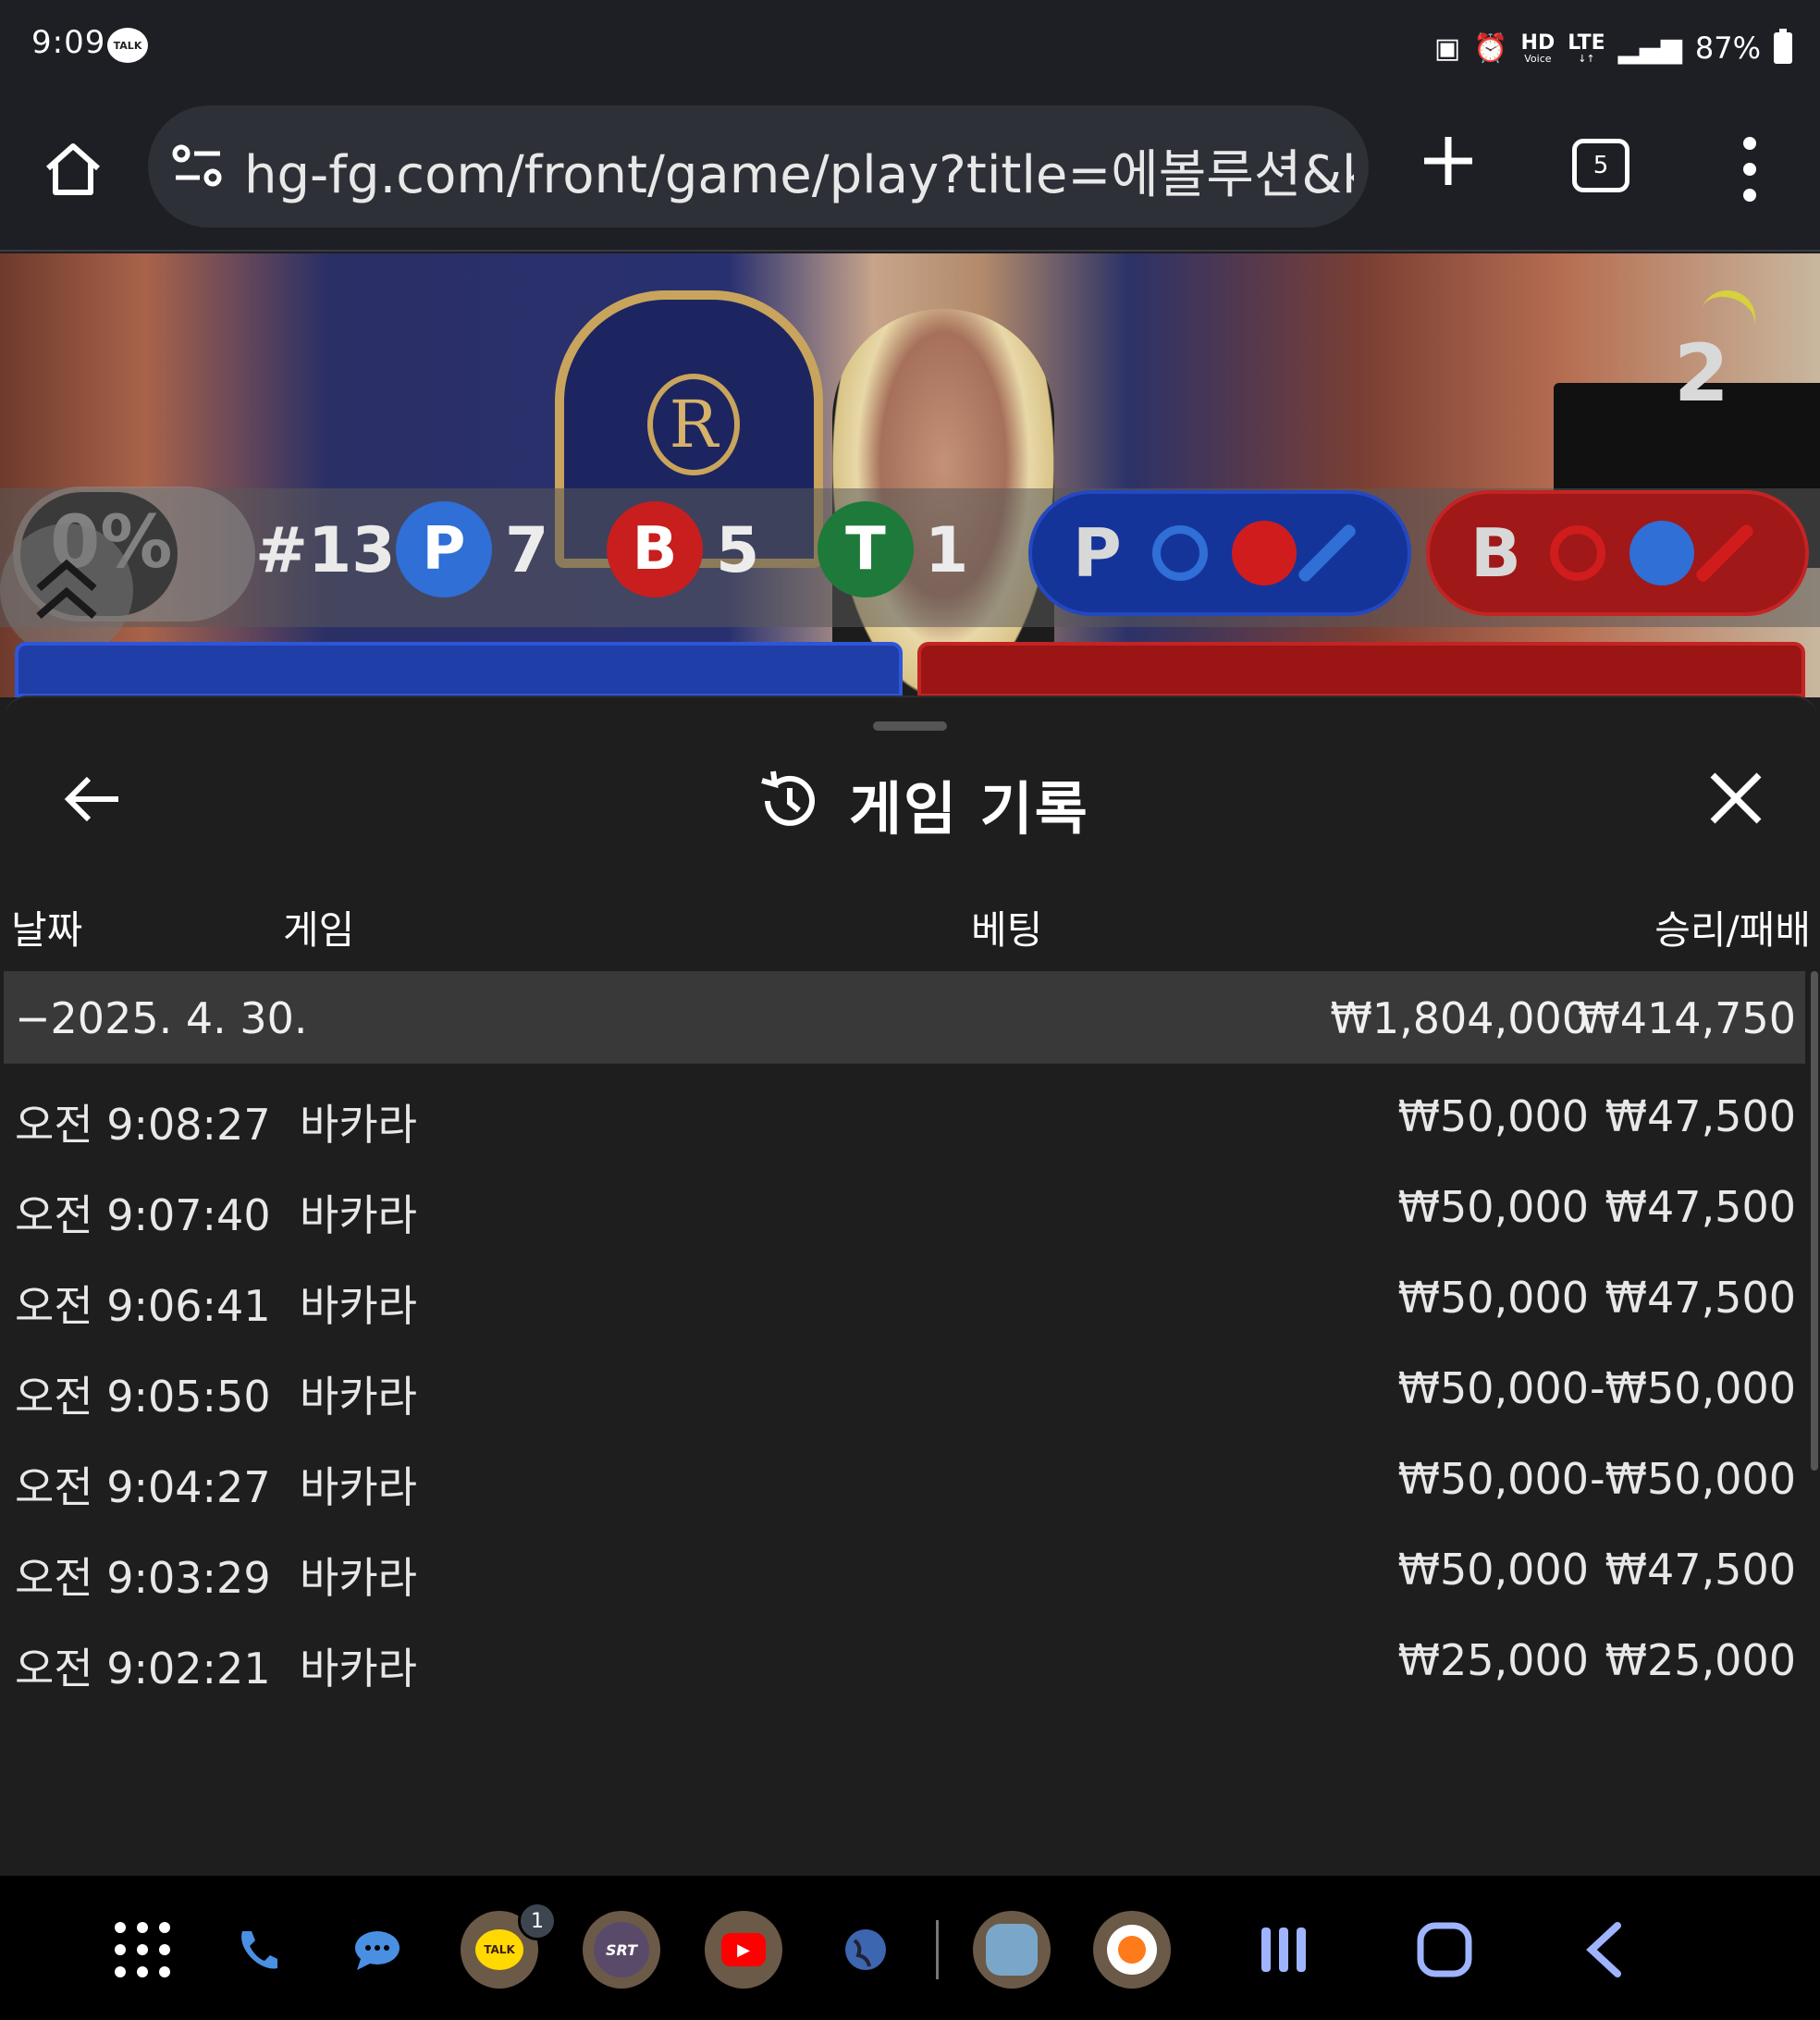  Describe the element at coordinates (743, 1950) in the screenshot. I see `youtube-app-icon: ▶` at that location.